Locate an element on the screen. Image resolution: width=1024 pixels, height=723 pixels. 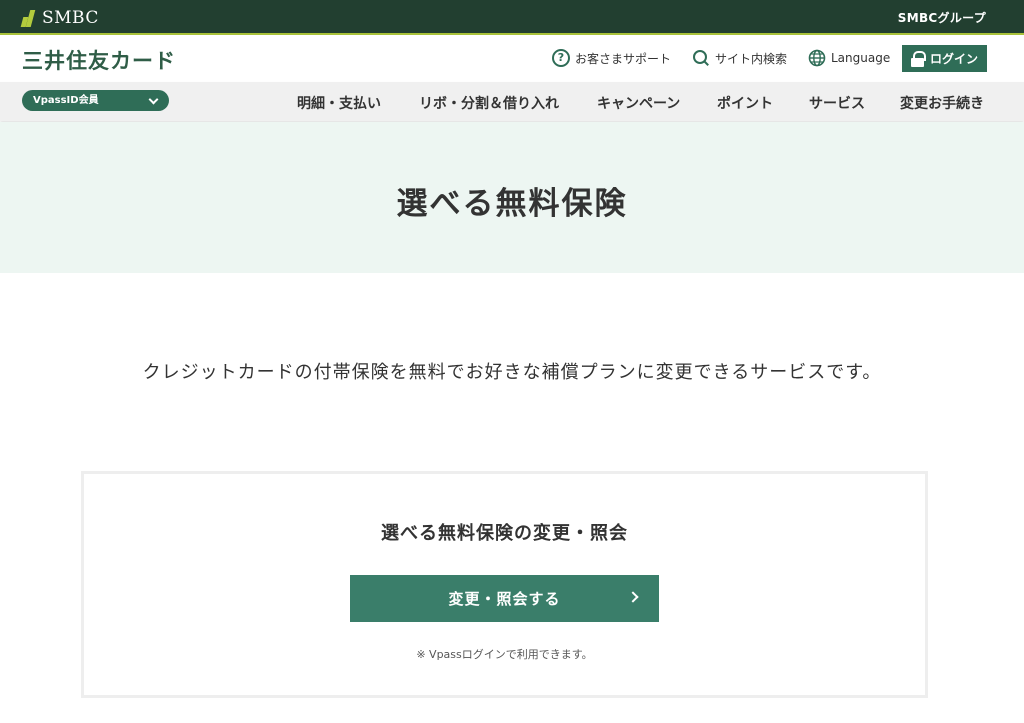
support-label: お客さまサポート is located at coordinates (623, 58).